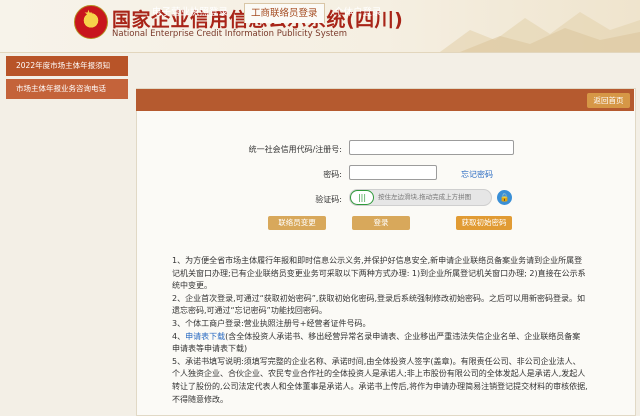  I want to click on note-4-prefix: 4、, so click(179, 336).